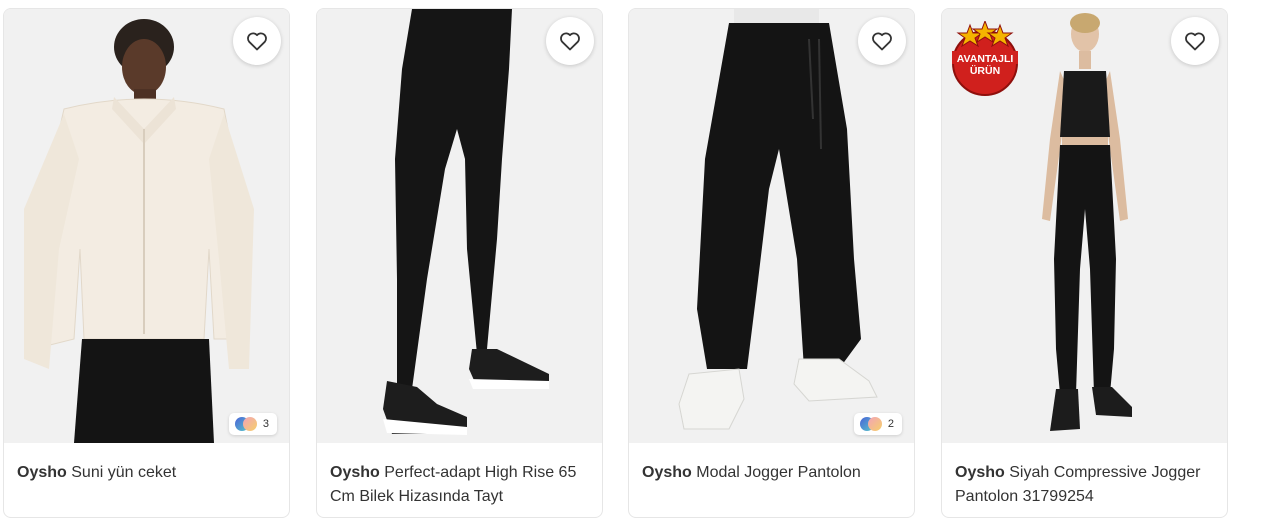  I want to click on badge-line2: ÜRÜN, so click(985, 70).